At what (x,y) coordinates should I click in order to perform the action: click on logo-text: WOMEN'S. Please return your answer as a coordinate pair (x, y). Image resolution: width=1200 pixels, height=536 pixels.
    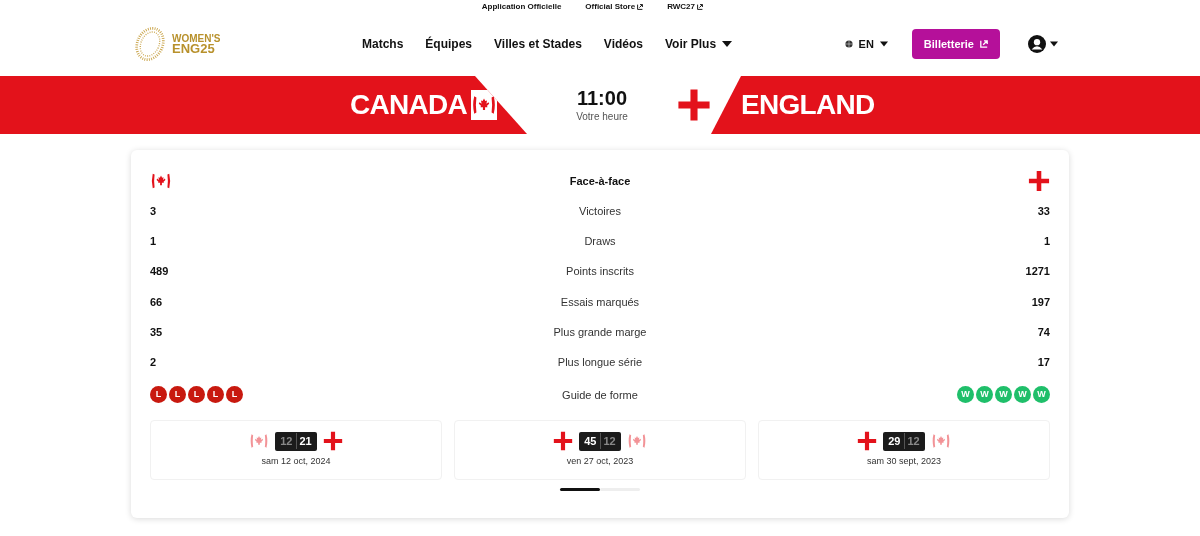
    Looking at the image, I should click on (196, 39).